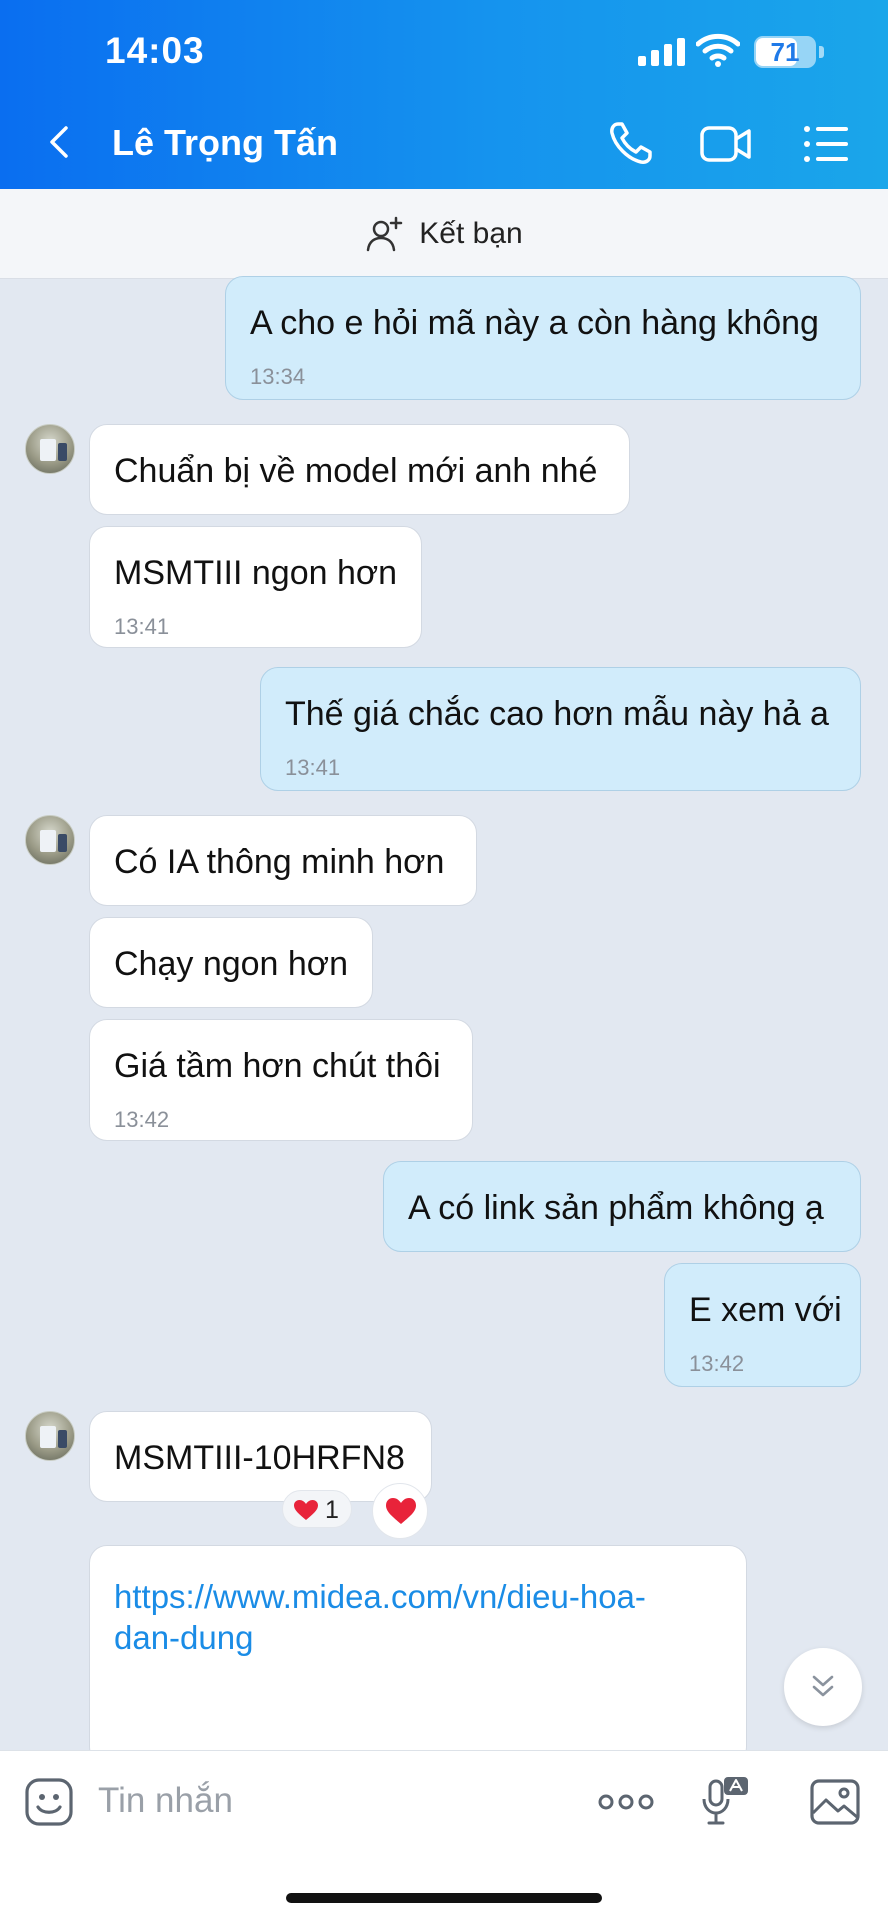 This screenshot has width=888, height=1920. I want to click on double-chevron-down-icon, so click(823, 1686).